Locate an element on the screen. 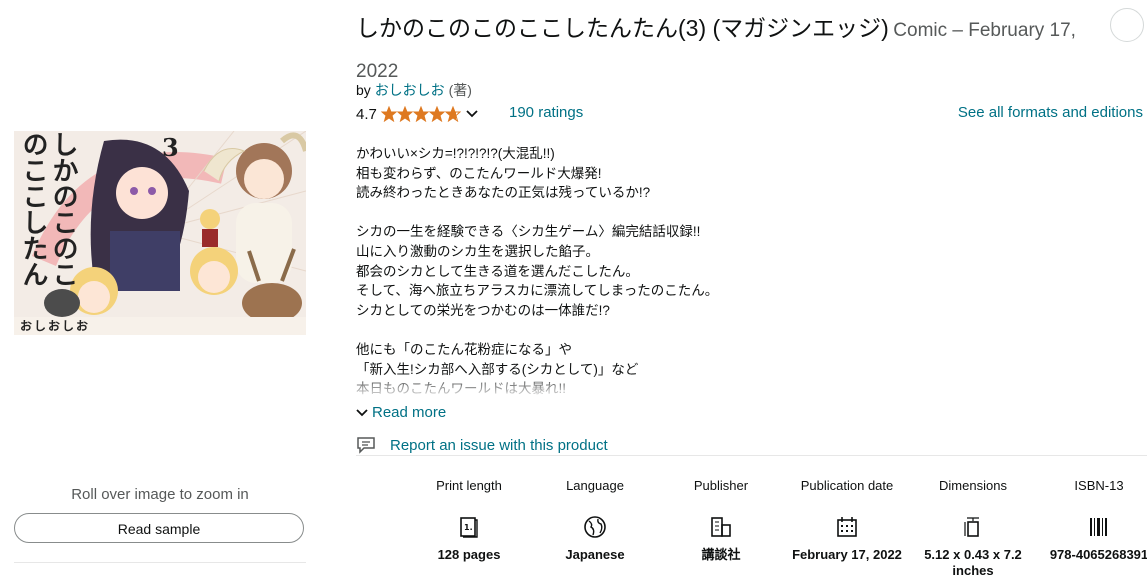  zoom-hint: Roll over image to zoom in is located at coordinates (160, 494).